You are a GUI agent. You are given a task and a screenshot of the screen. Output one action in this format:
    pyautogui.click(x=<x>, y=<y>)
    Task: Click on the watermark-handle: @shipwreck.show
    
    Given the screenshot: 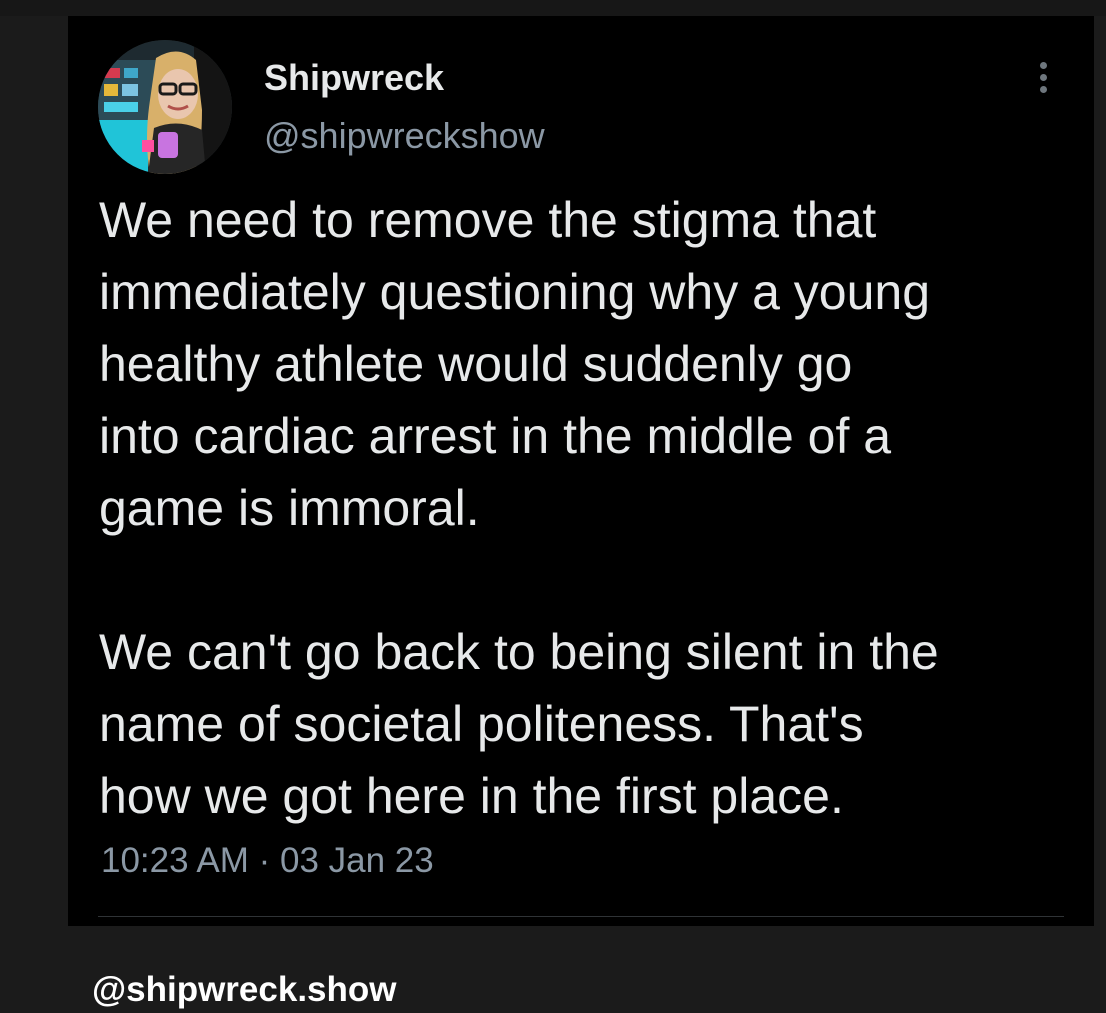 What is the action you would take?
    pyautogui.click(x=244, y=989)
    